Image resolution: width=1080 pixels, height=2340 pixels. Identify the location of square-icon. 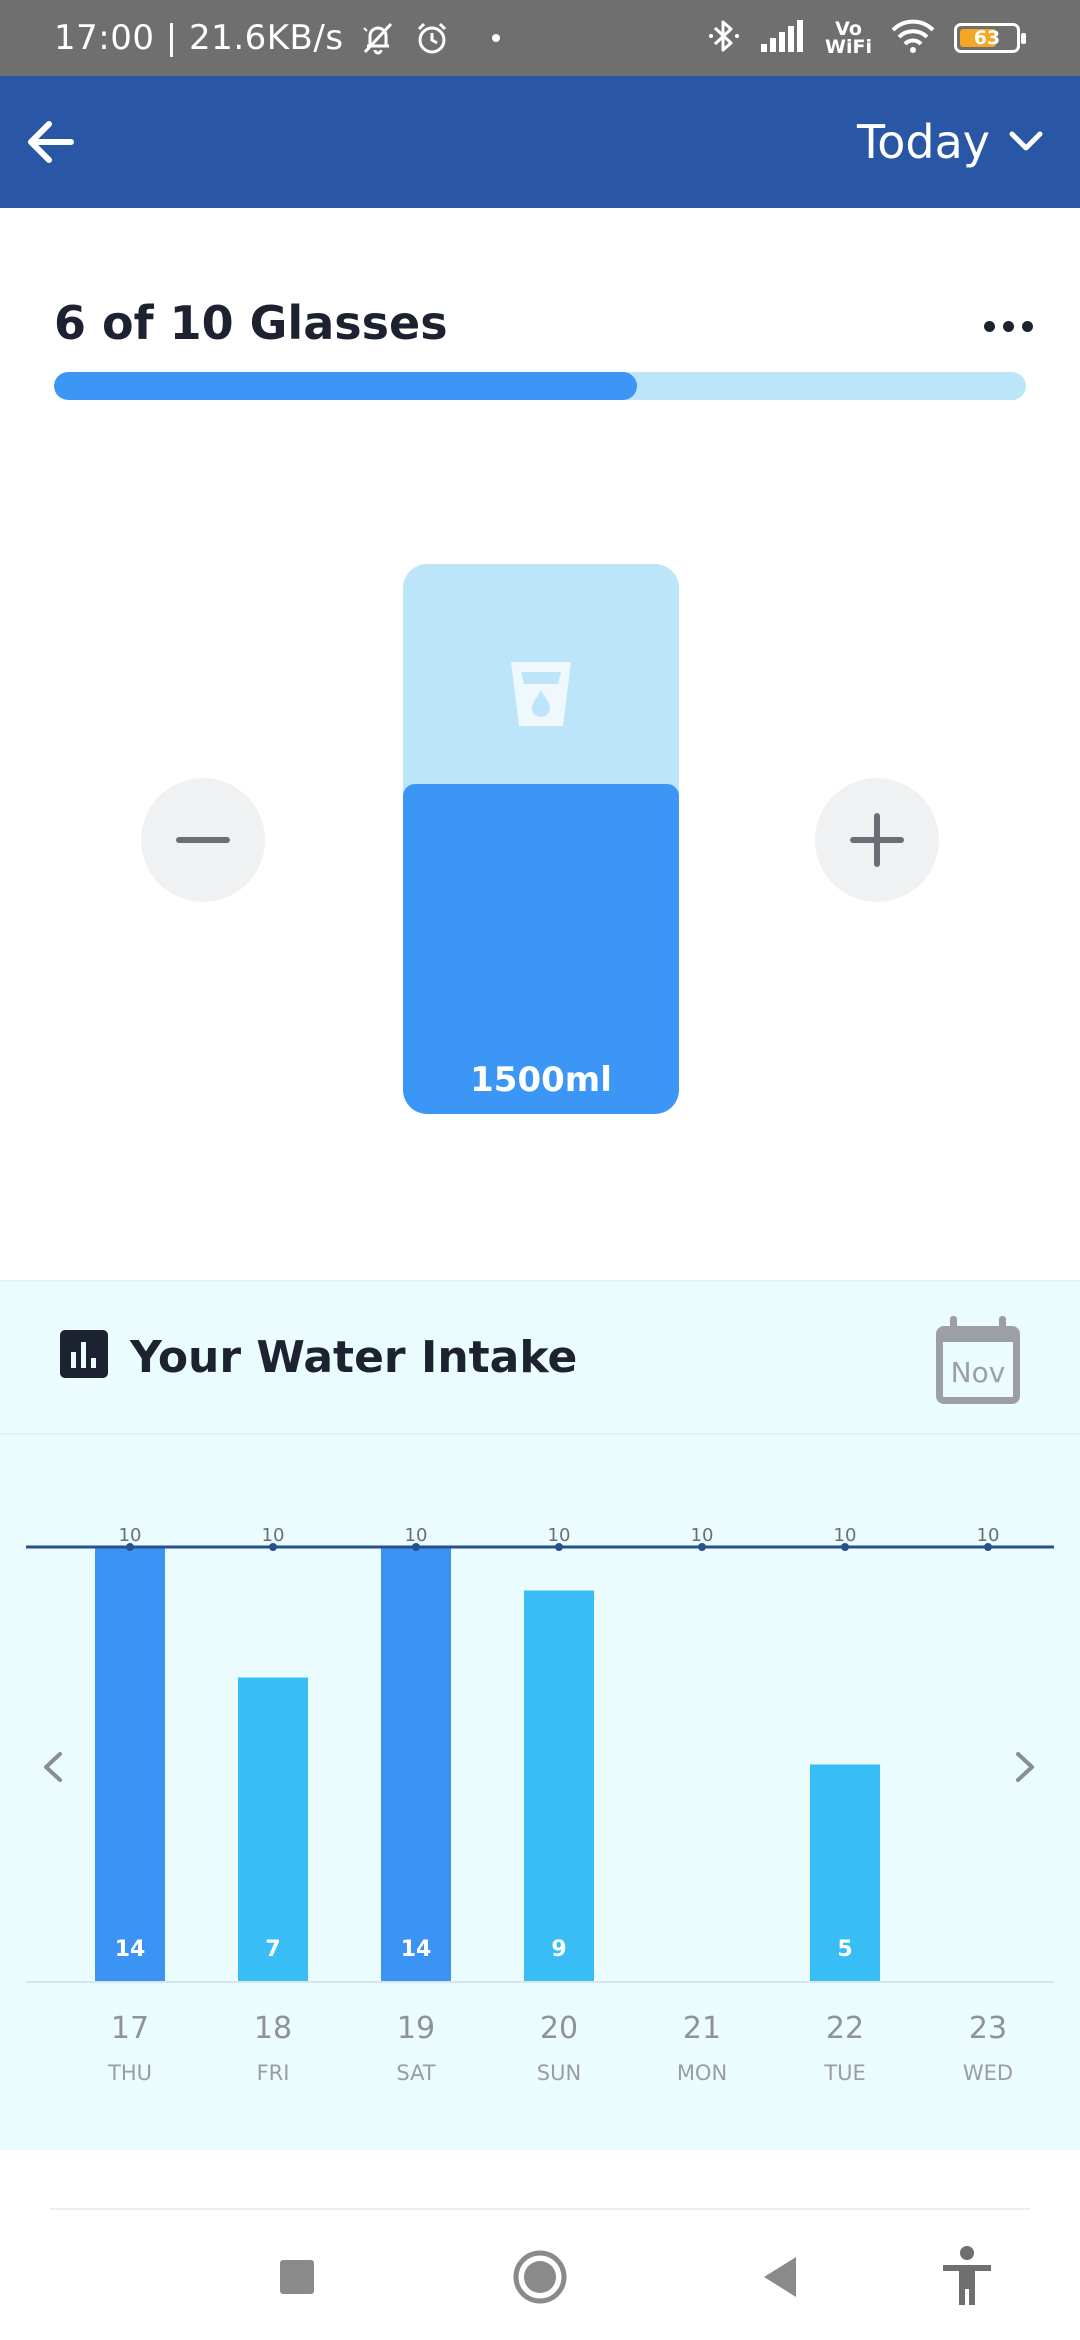
(297, 2277).